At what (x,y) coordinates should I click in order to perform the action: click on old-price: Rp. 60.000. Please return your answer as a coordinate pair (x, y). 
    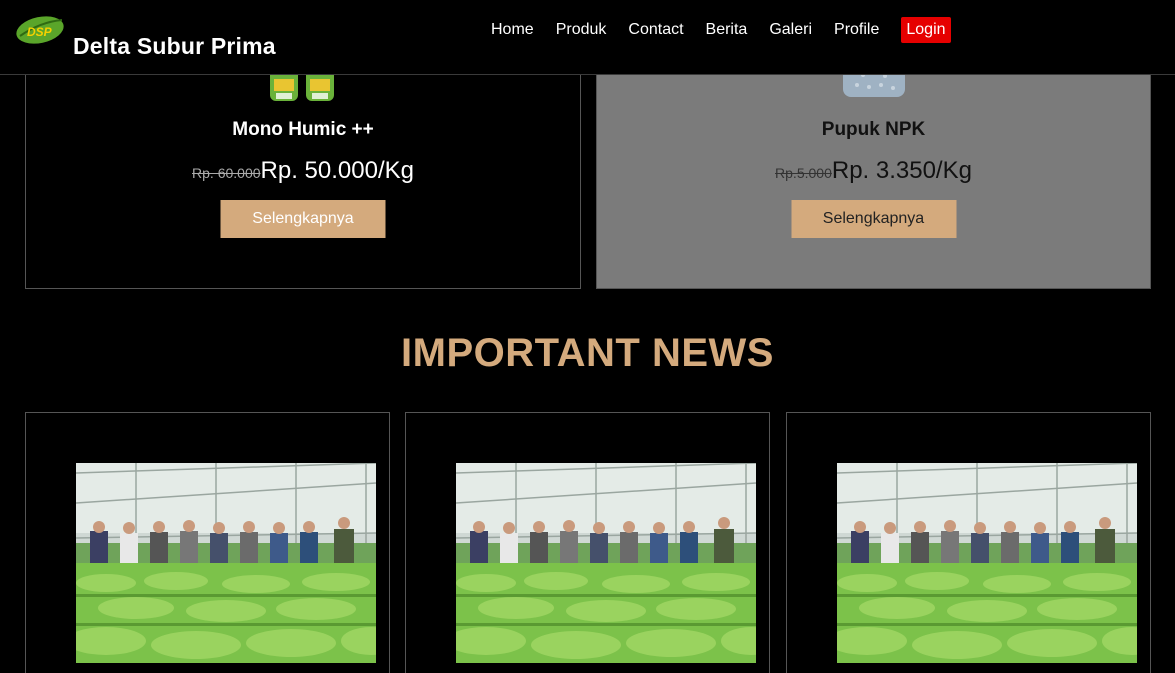
    Looking at the image, I should click on (226, 173).